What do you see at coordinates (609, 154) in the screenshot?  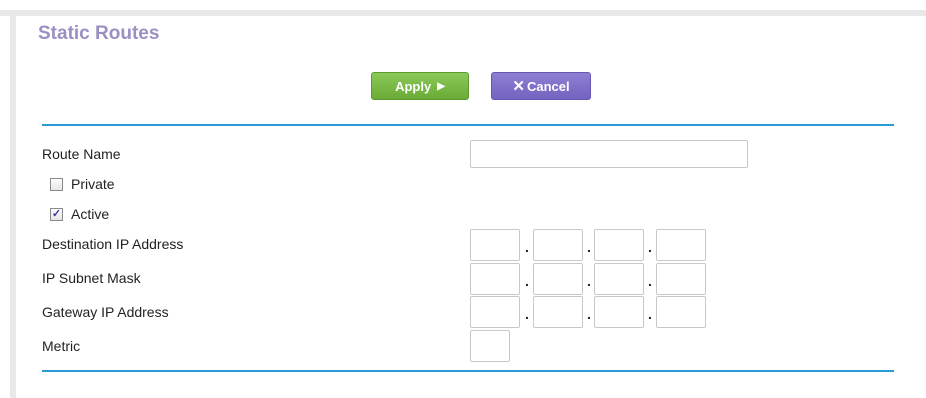 I see `route-name-input` at bounding box center [609, 154].